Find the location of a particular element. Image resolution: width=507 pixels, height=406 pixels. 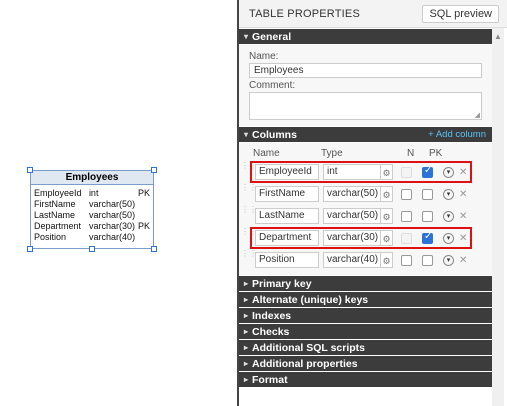

column-name-input: FirstName is located at coordinates (287, 194).